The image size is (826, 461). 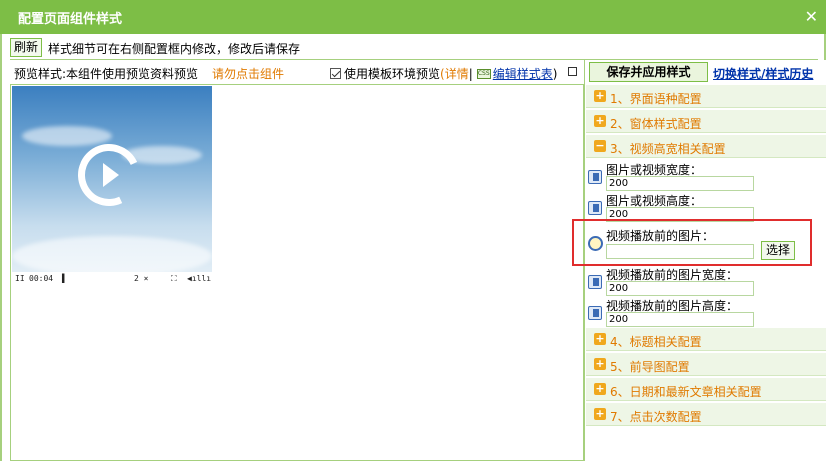 I want to click on dialog-title: 配置页面组件样式, so click(x=70, y=19).